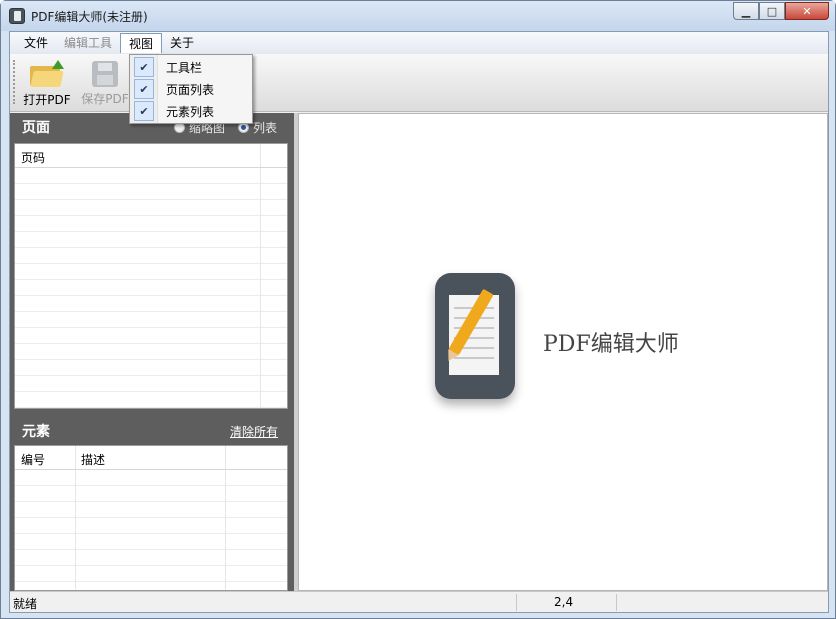 The height and width of the screenshot is (619, 836). Describe the element at coordinates (33, 459) in the screenshot. I see `column-number: 编号` at that location.